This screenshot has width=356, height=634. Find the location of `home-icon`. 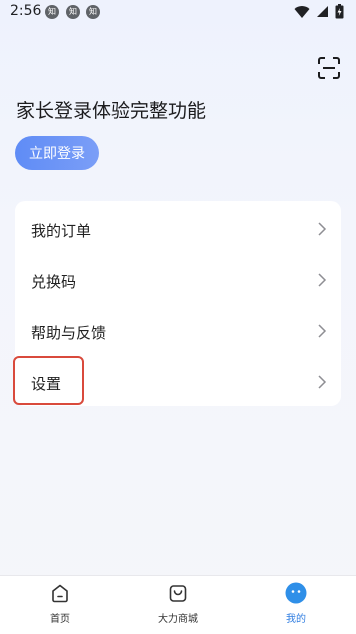

home-icon is located at coordinates (60, 593).